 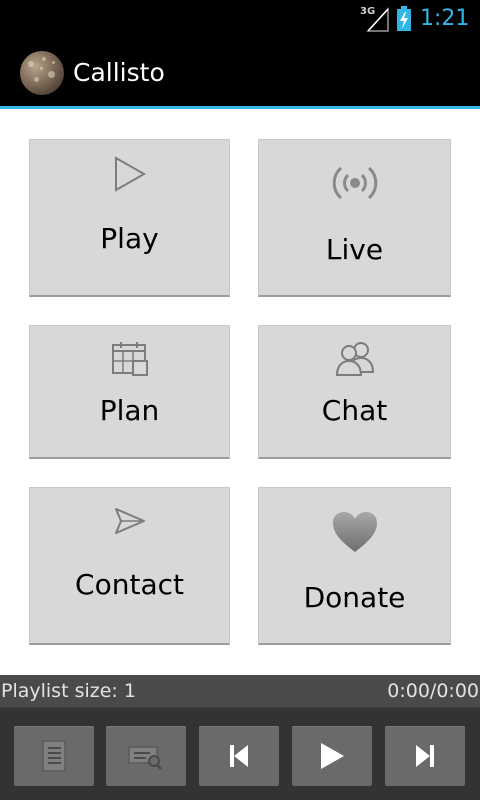 I want to click on status-bar: 3G 1:21, so click(x=240, y=19).